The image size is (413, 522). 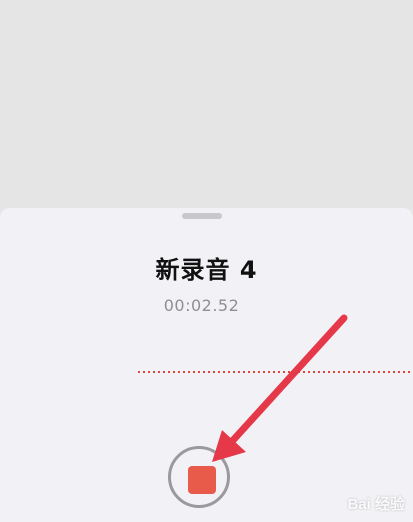 I want to click on watermark-text: Bai 经验, so click(x=376, y=504).